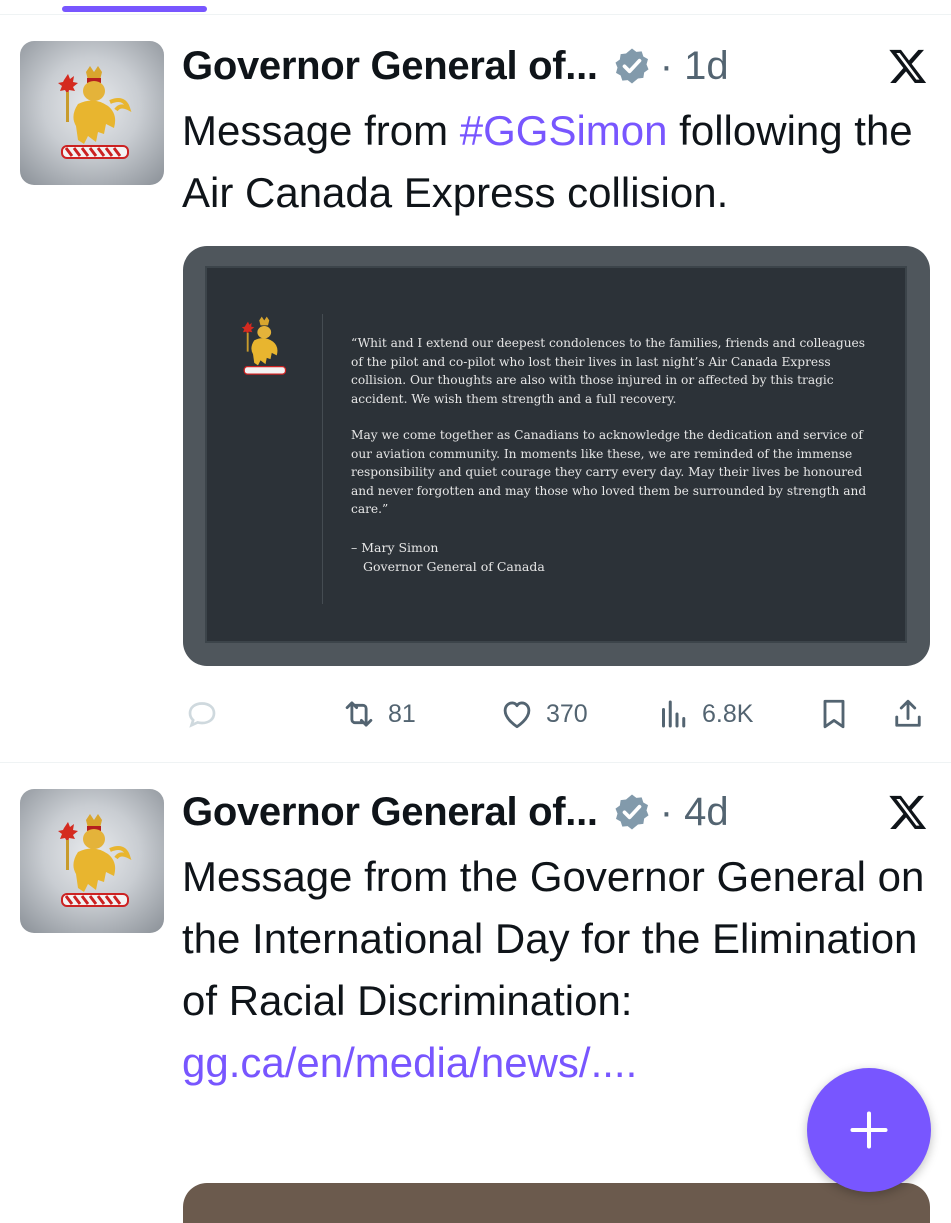 This screenshot has width=951, height=1223. Describe the element at coordinates (517, 715) in the screenshot. I see `like-icon` at that location.